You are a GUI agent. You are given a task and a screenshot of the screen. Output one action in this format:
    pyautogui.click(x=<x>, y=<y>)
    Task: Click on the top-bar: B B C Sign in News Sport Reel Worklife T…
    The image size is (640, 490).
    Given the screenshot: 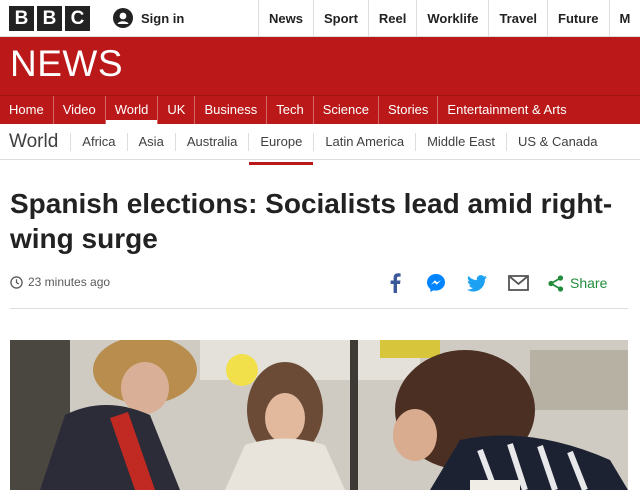 What is the action you would take?
    pyautogui.click(x=320, y=18)
    